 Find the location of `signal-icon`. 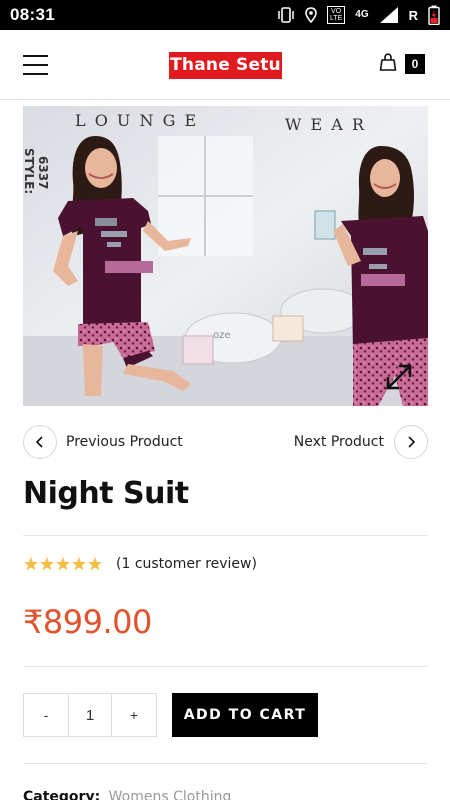

signal-icon is located at coordinates (389, 15).